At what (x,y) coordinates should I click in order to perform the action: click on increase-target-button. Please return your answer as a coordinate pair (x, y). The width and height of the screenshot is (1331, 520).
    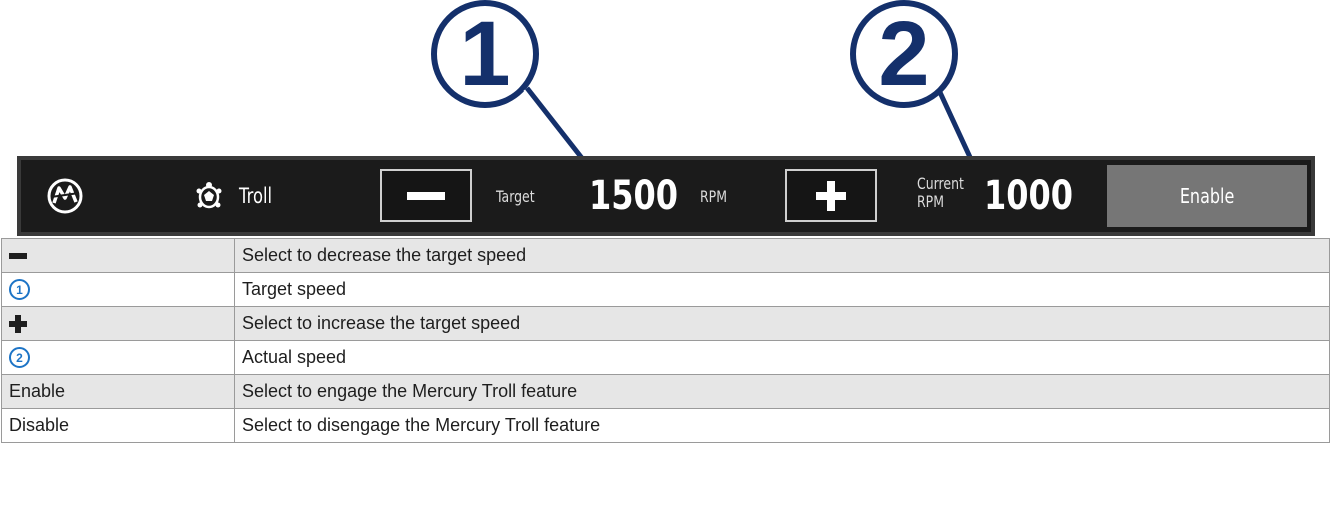
    Looking at the image, I should click on (831, 195).